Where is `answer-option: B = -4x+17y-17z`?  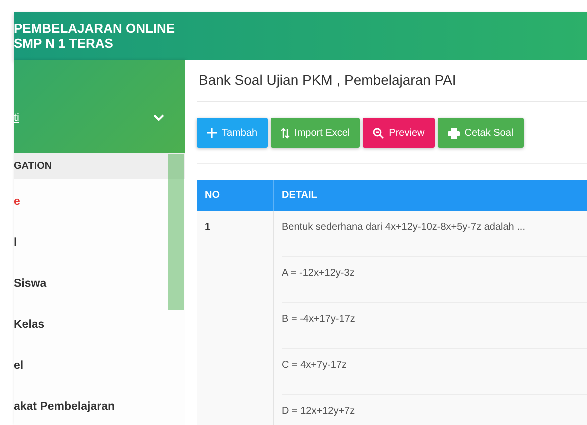 answer-option: B = -4x+17y-17z is located at coordinates (434, 326).